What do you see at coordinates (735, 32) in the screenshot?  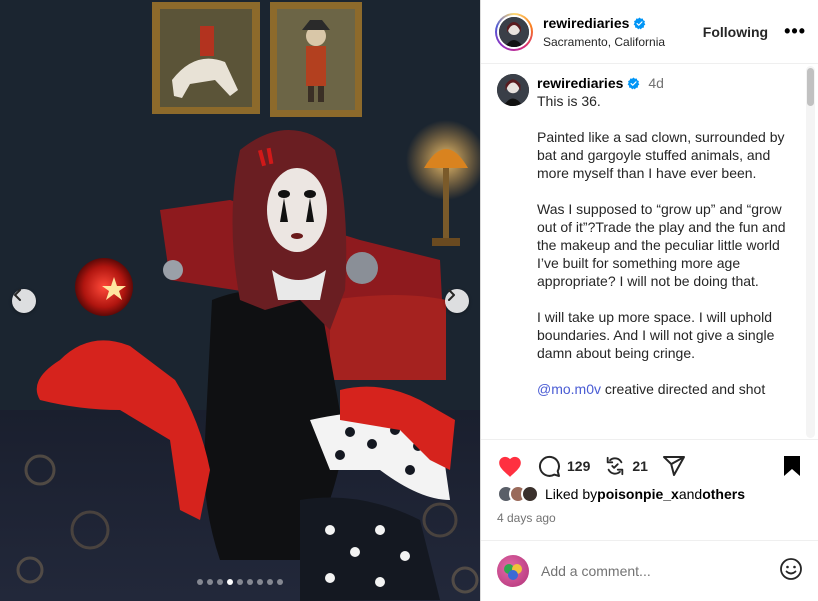 I see `following-button: Following` at bounding box center [735, 32].